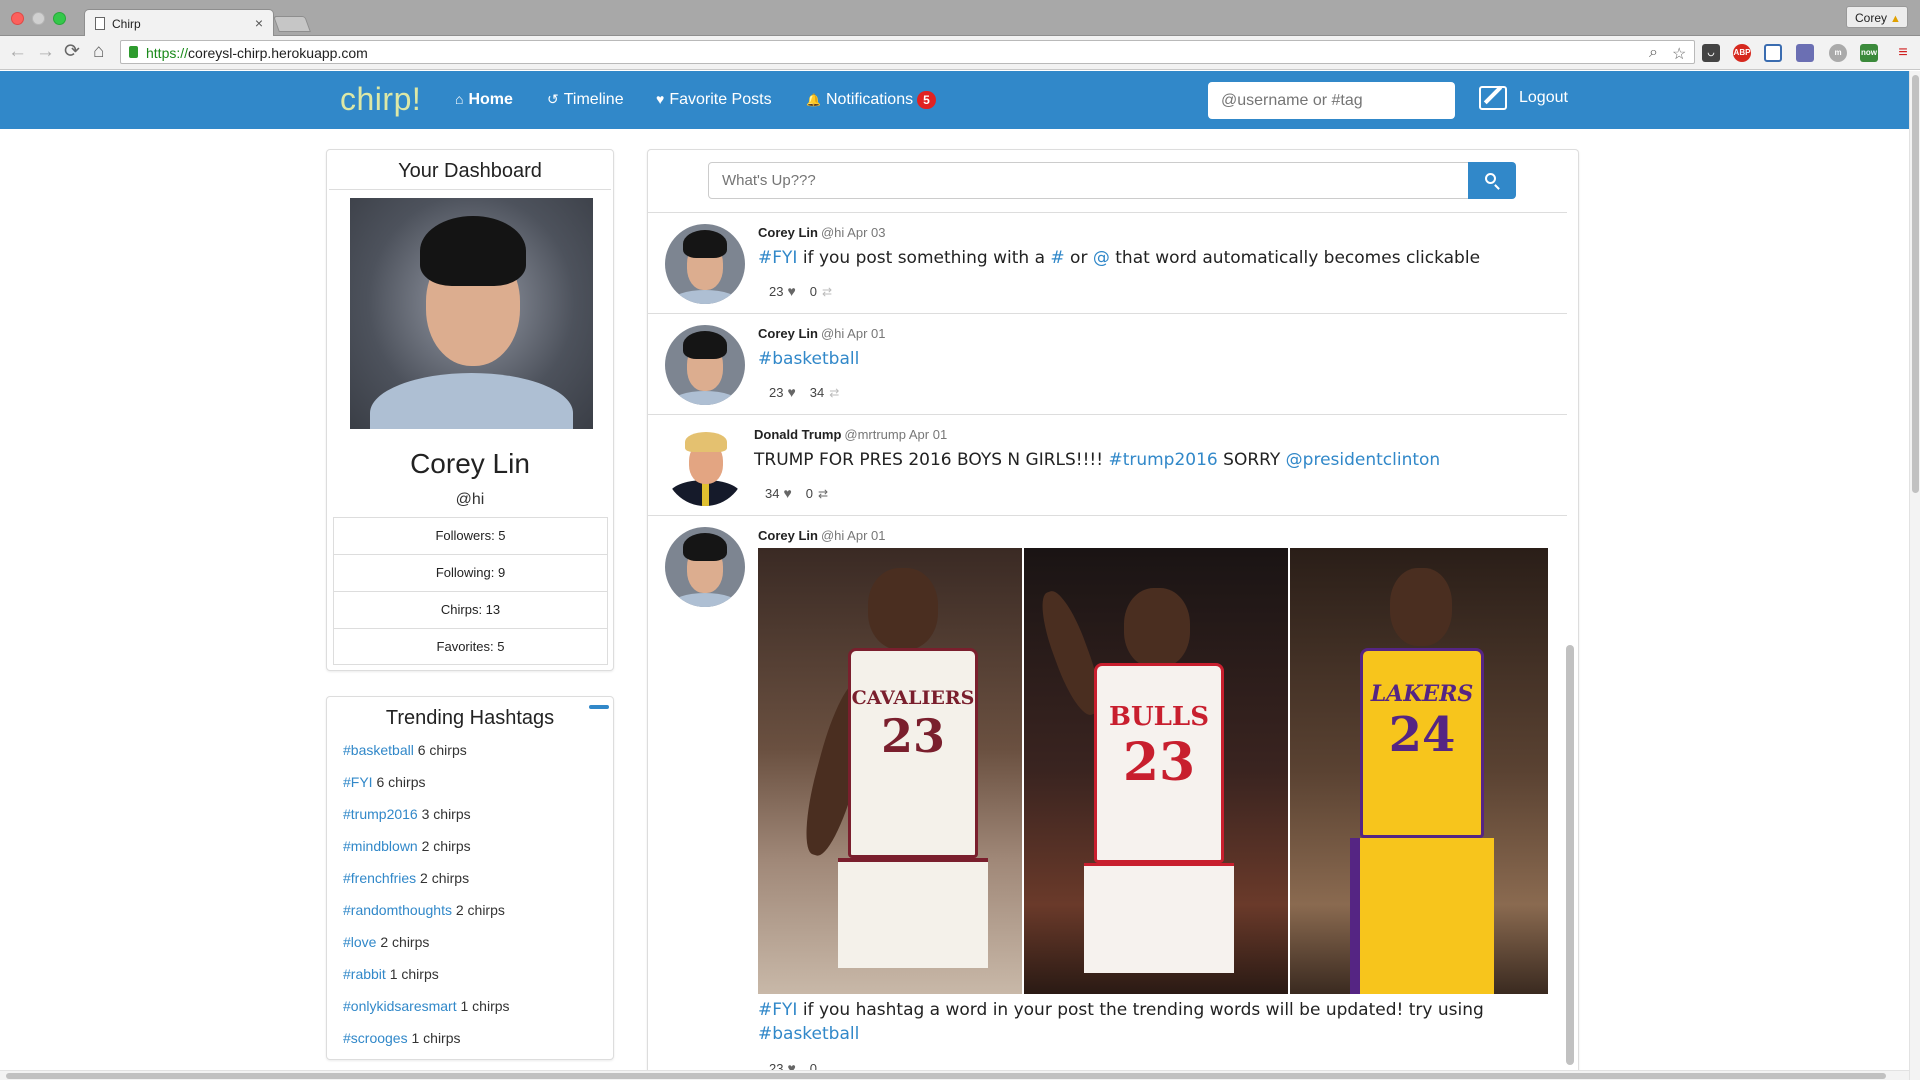  I want to click on hash-link: #, so click(1057, 258).